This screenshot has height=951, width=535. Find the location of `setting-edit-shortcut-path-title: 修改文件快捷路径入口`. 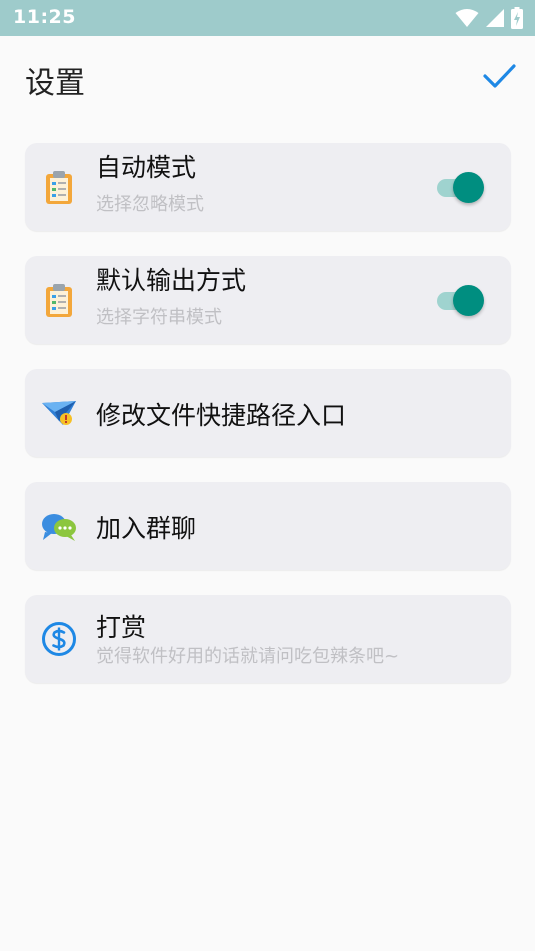

setting-edit-shortcut-path-title: 修改文件快捷路径入口 is located at coordinates (221, 415).